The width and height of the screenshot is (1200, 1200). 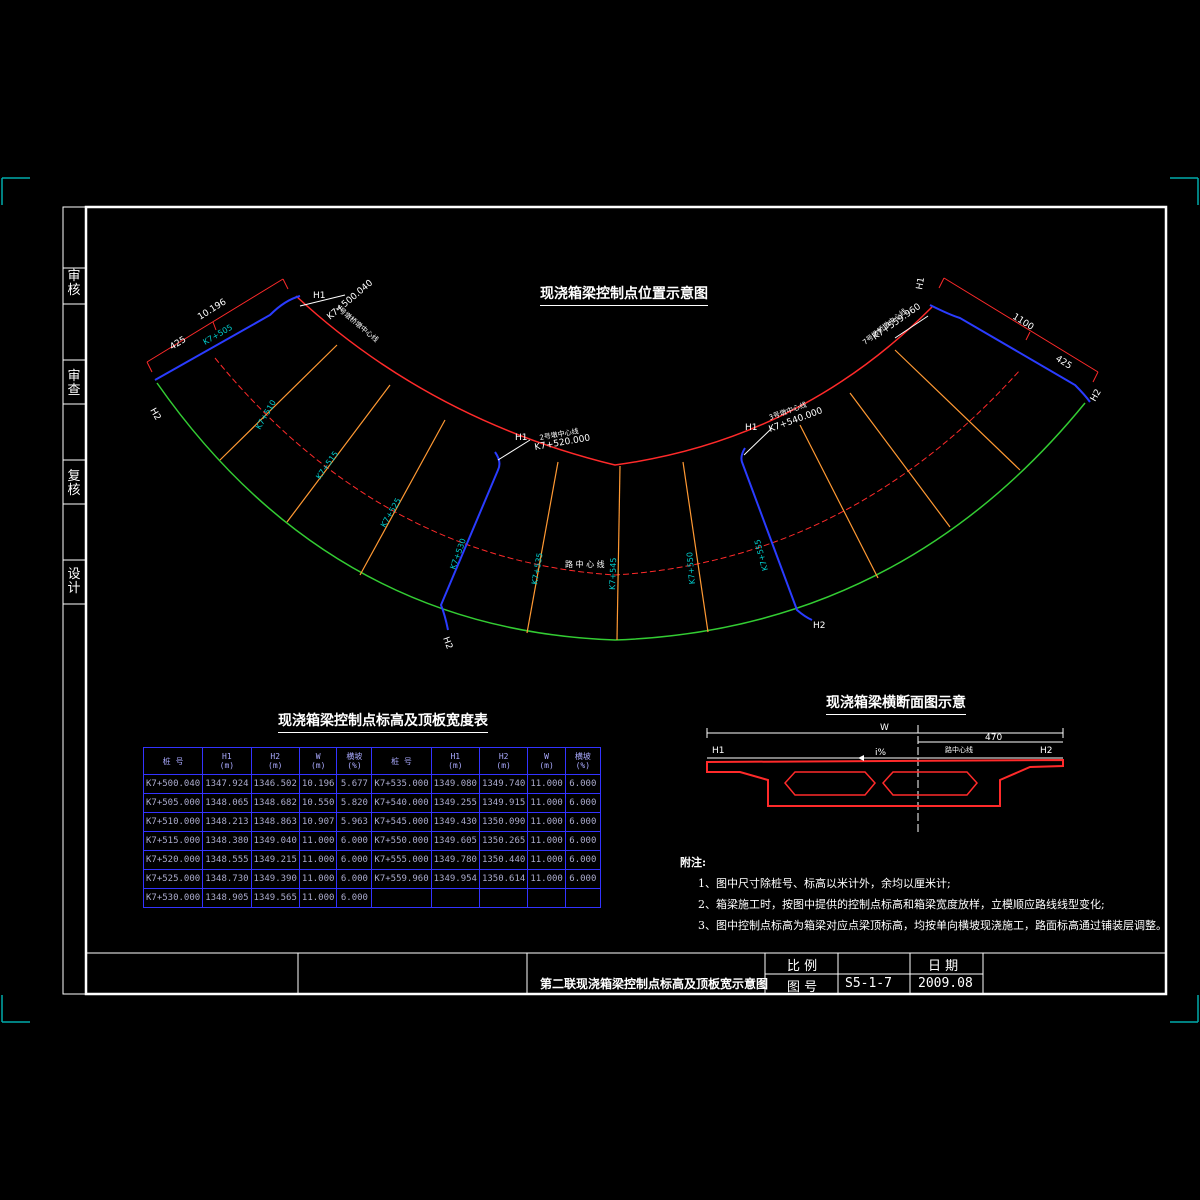 I want to click on table-cell: 1349.215, so click(x=275, y=860).